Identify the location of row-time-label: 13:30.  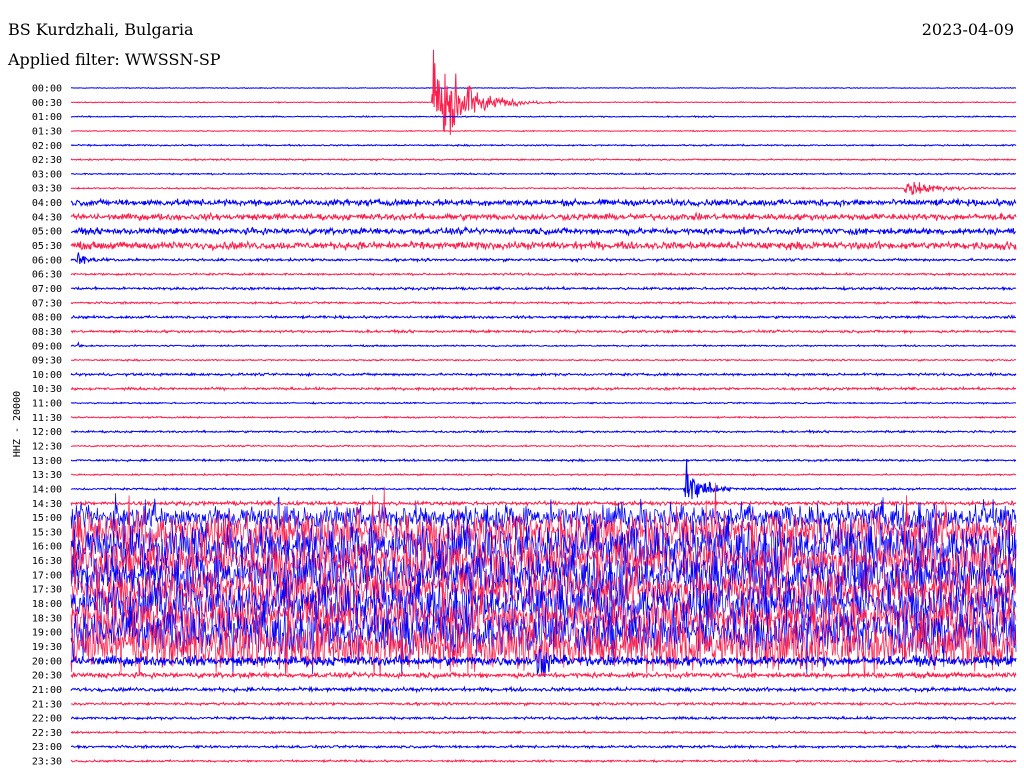
(47, 475).